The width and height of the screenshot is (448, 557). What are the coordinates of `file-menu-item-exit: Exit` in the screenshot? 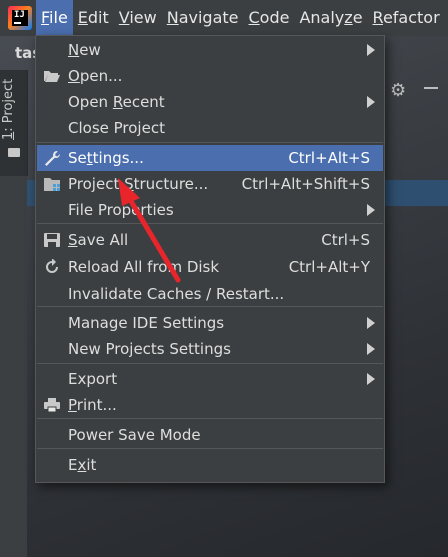 It's located at (210, 465).